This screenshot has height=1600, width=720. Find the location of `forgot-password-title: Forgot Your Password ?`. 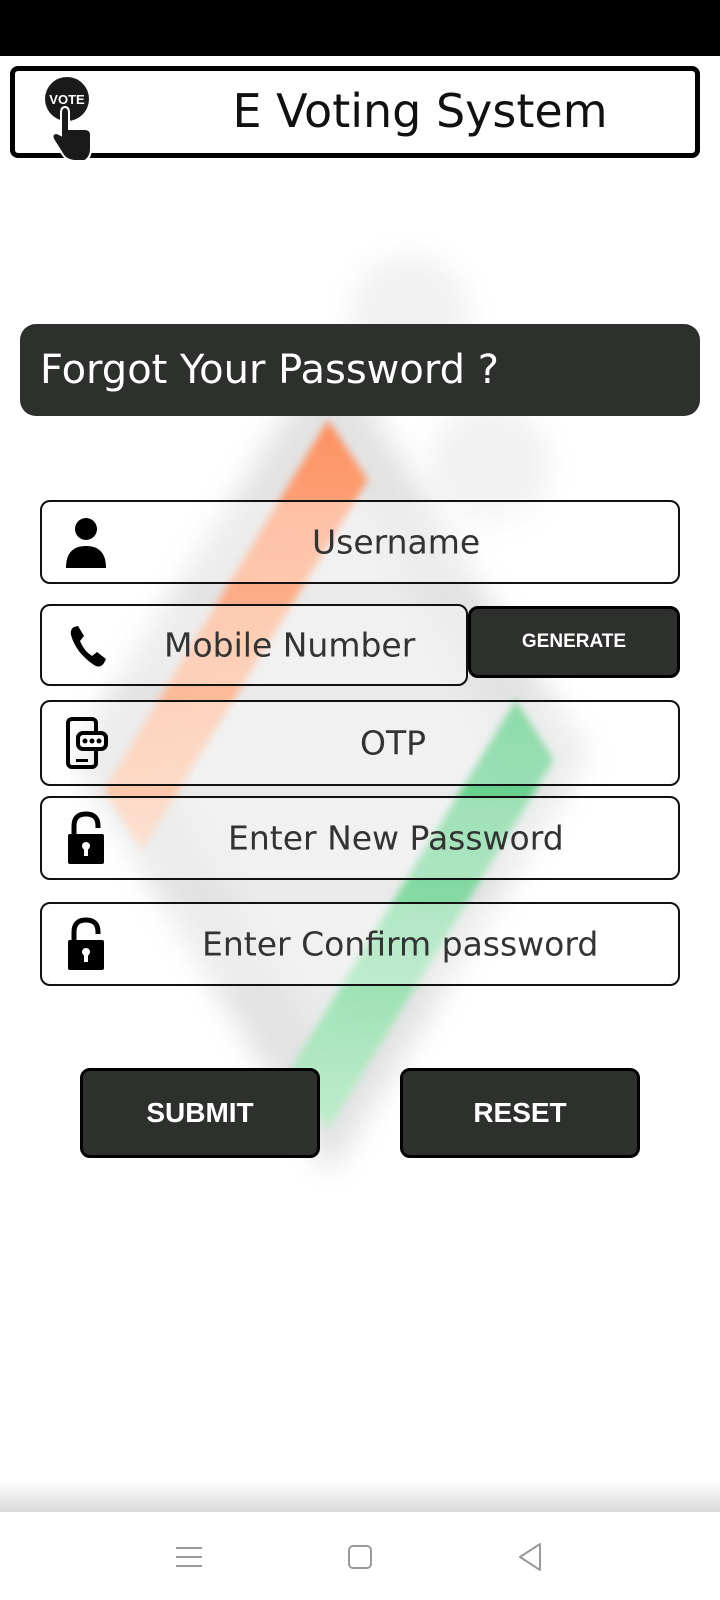

forgot-password-title: Forgot Your Password ? is located at coordinates (269, 370).